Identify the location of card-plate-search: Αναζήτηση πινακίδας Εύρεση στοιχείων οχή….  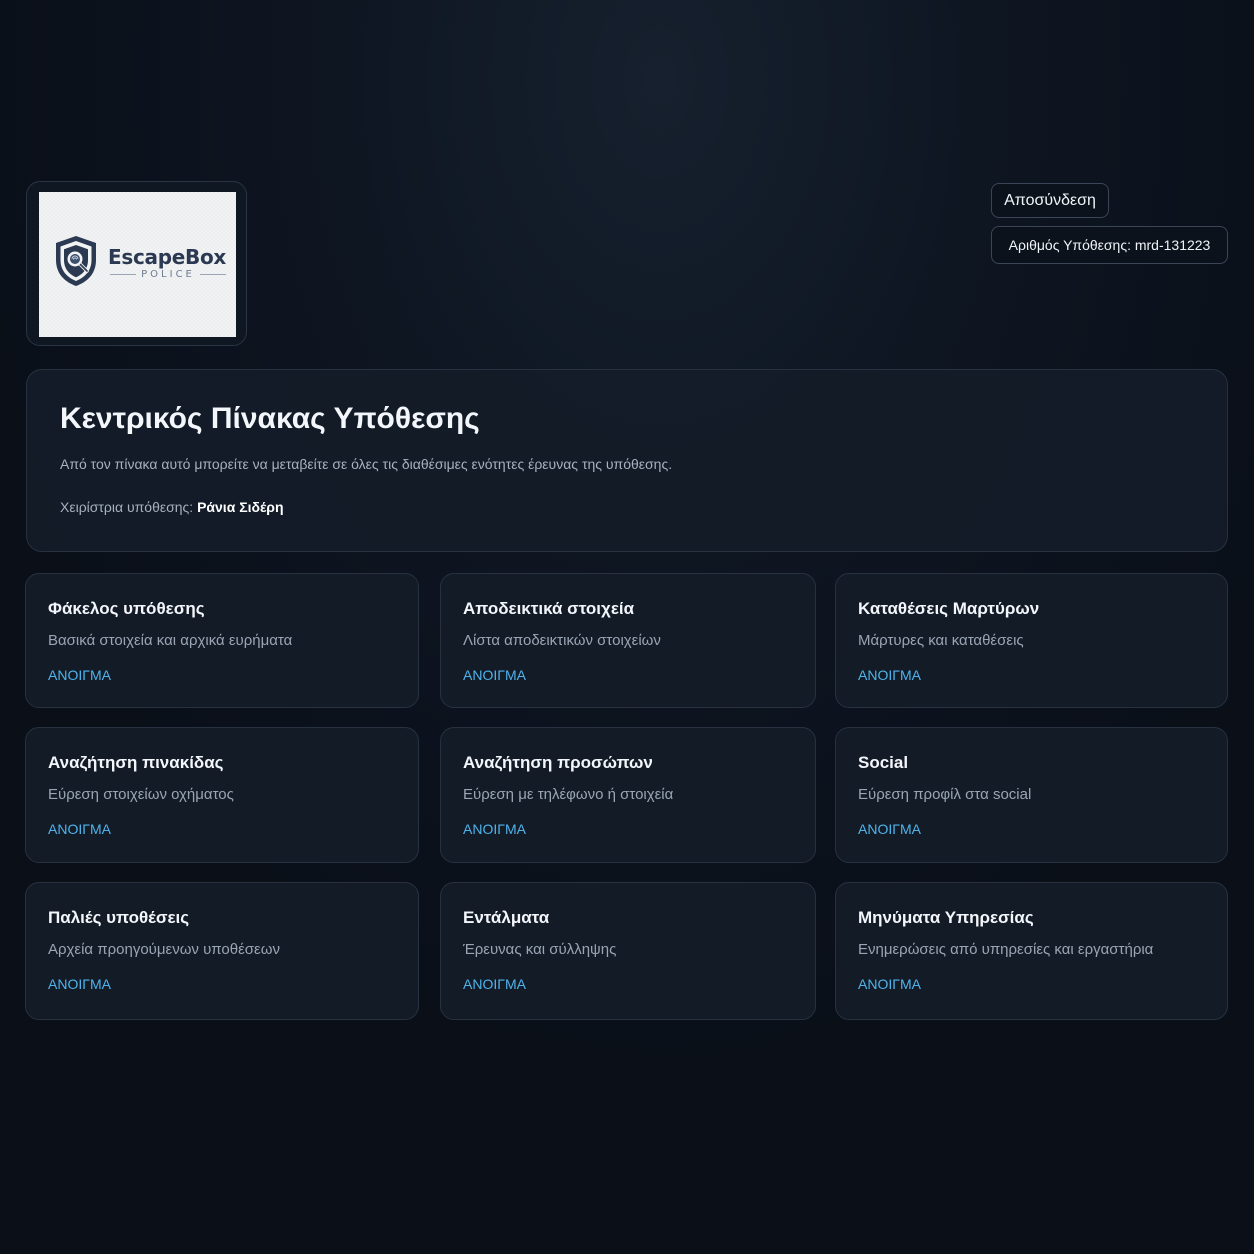
(222, 795).